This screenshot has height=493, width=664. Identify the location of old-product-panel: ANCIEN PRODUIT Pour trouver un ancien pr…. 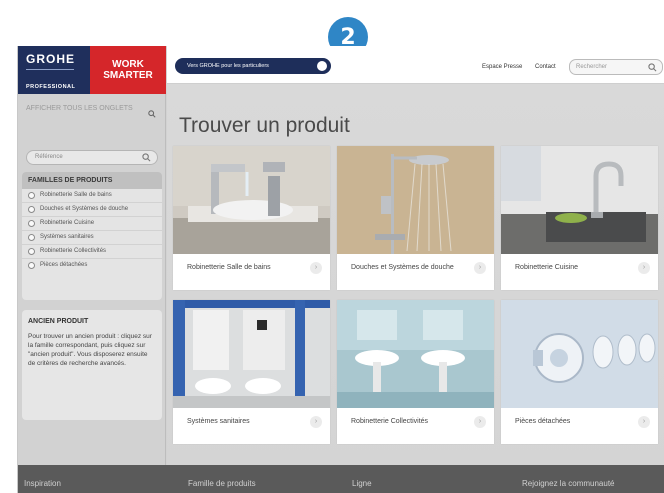
(92, 365).